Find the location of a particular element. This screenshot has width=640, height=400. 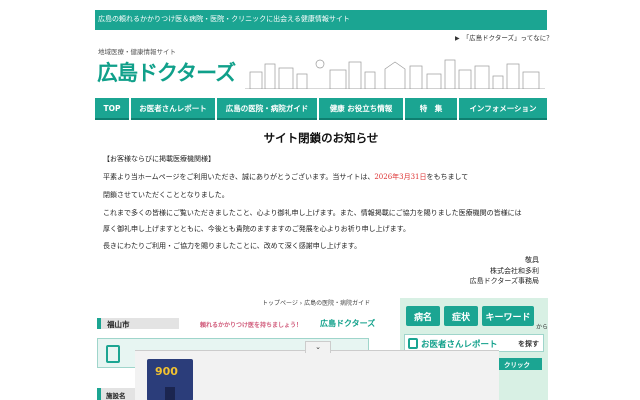

city-skyline-illustration is located at coordinates (395, 74).